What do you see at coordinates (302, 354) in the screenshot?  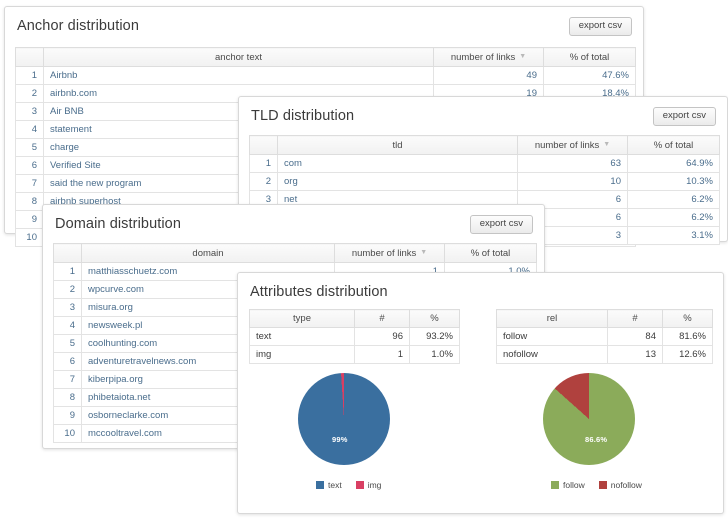 I see `cell-type: img` at bounding box center [302, 354].